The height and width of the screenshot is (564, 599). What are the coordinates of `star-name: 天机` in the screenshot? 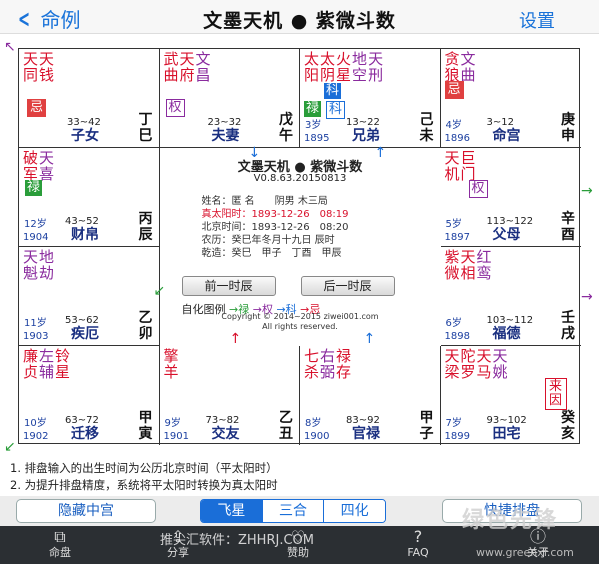 It's located at (452, 166).